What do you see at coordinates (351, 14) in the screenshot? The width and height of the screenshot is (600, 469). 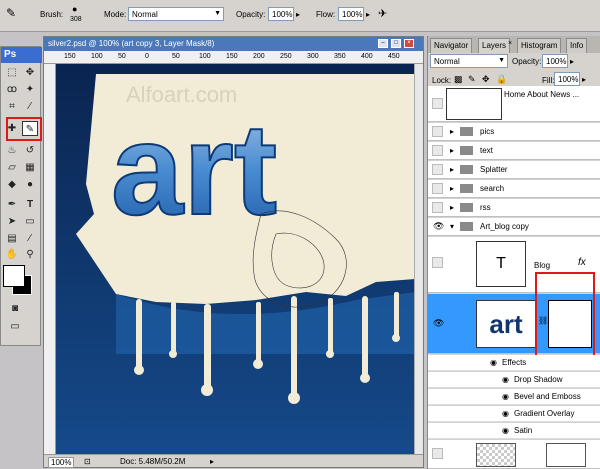 I see `flow-input: 100%` at bounding box center [351, 14].